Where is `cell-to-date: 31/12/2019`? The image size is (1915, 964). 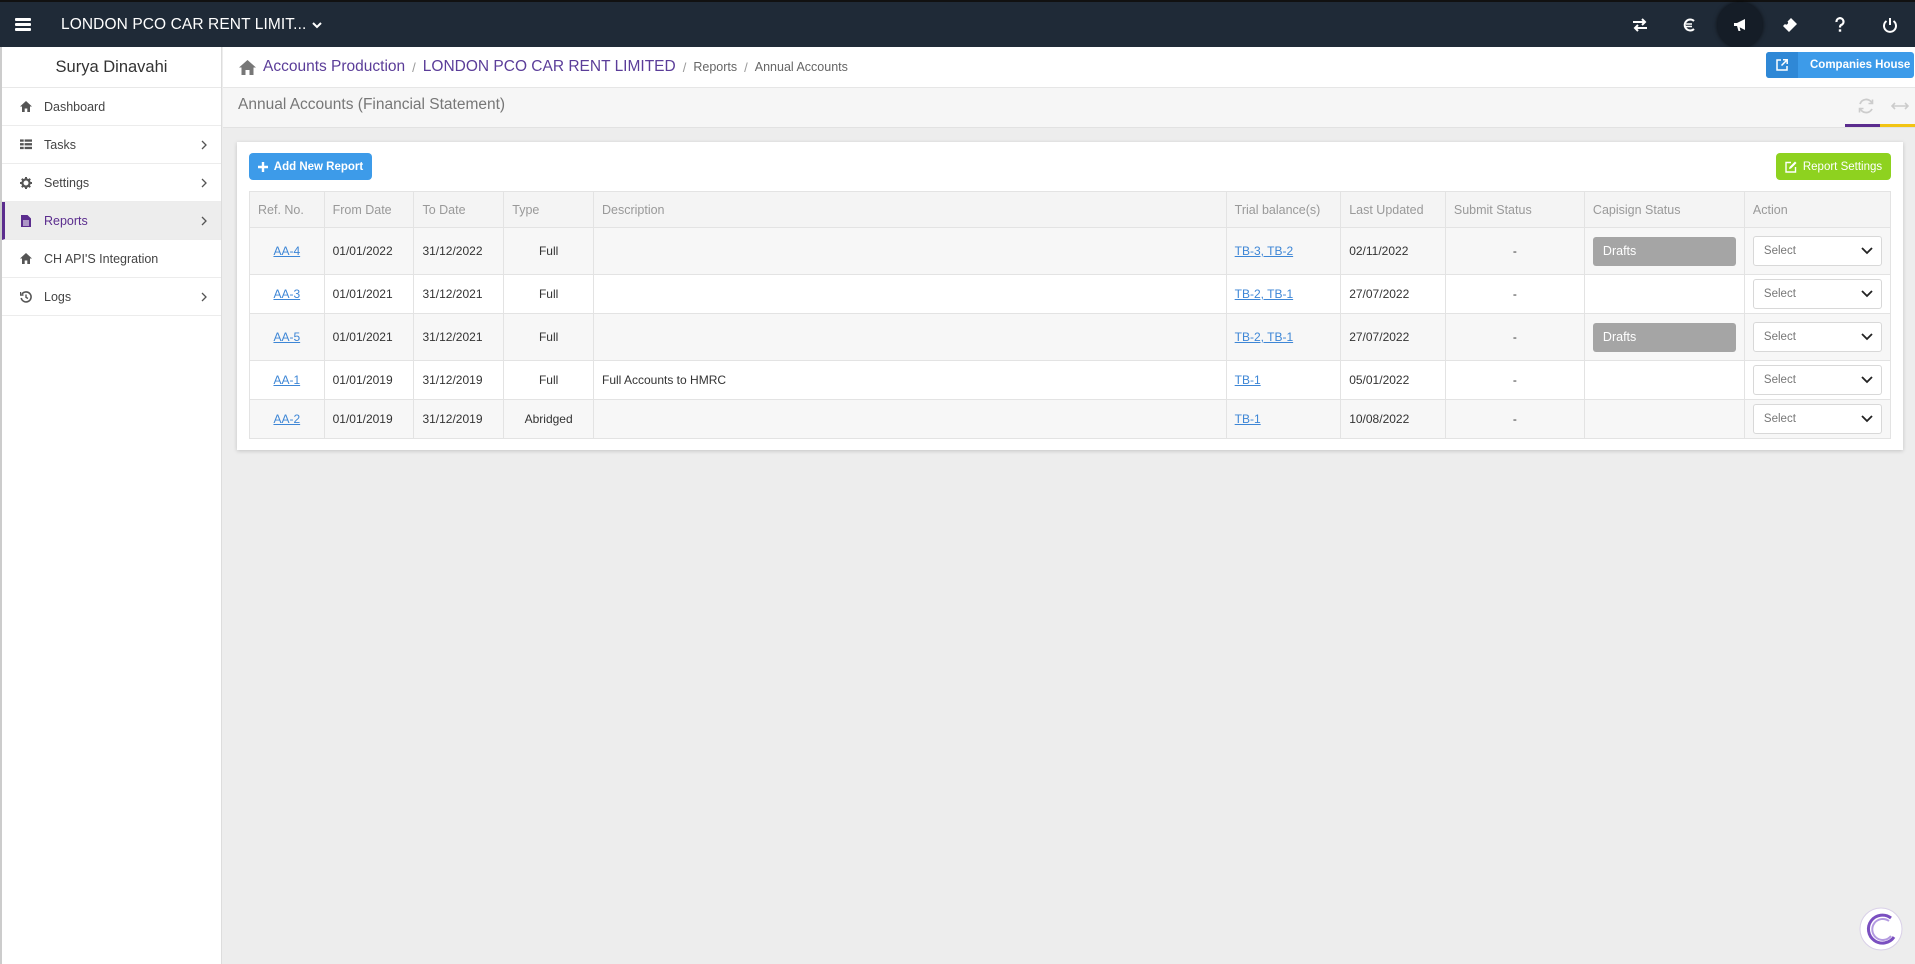
cell-to-date: 31/12/2019 is located at coordinates (459, 419).